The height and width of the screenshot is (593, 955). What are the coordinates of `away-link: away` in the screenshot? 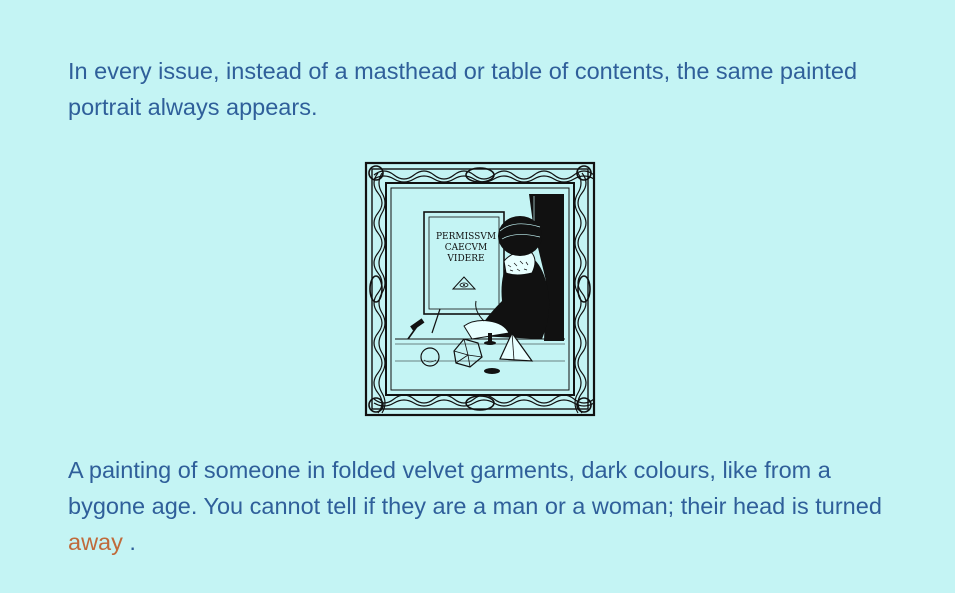 It's located at (95, 542).